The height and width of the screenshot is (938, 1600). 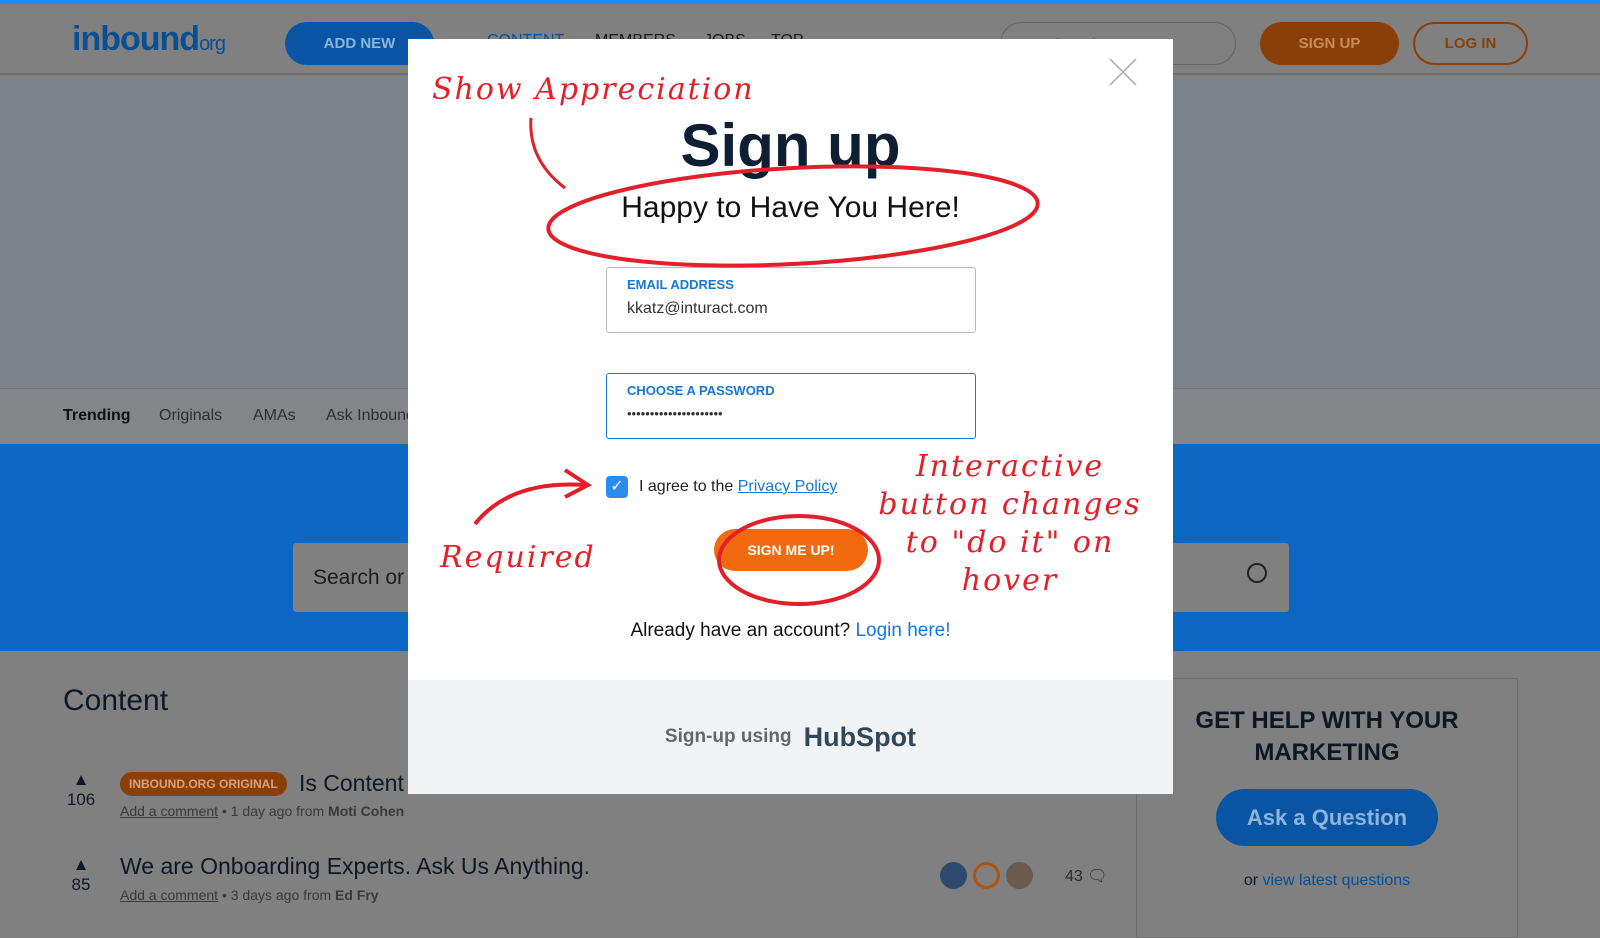 What do you see at coordinates (593, 89) in the screenshot?
I see `annotation-appreciation: Show Appreciation` at bounding box center [593, 89].